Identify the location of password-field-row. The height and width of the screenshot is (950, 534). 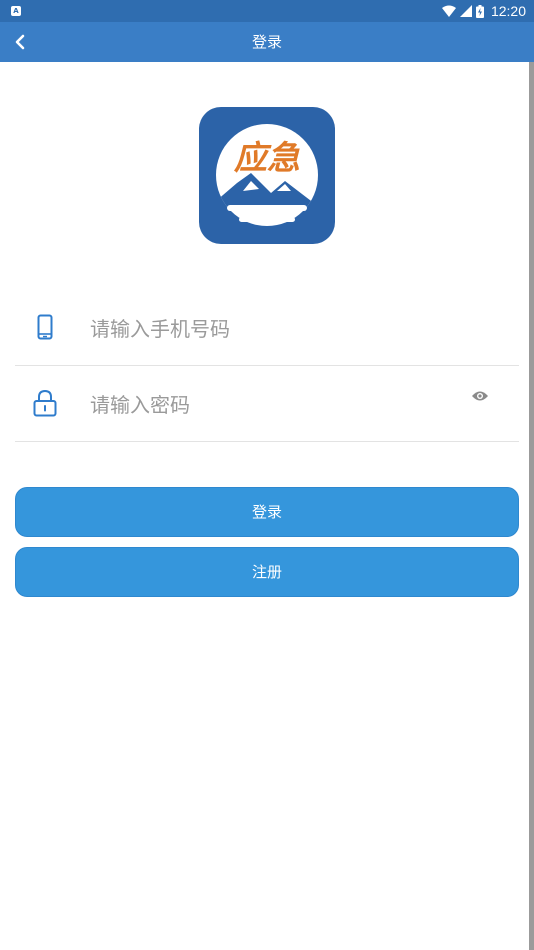
(267, 404).